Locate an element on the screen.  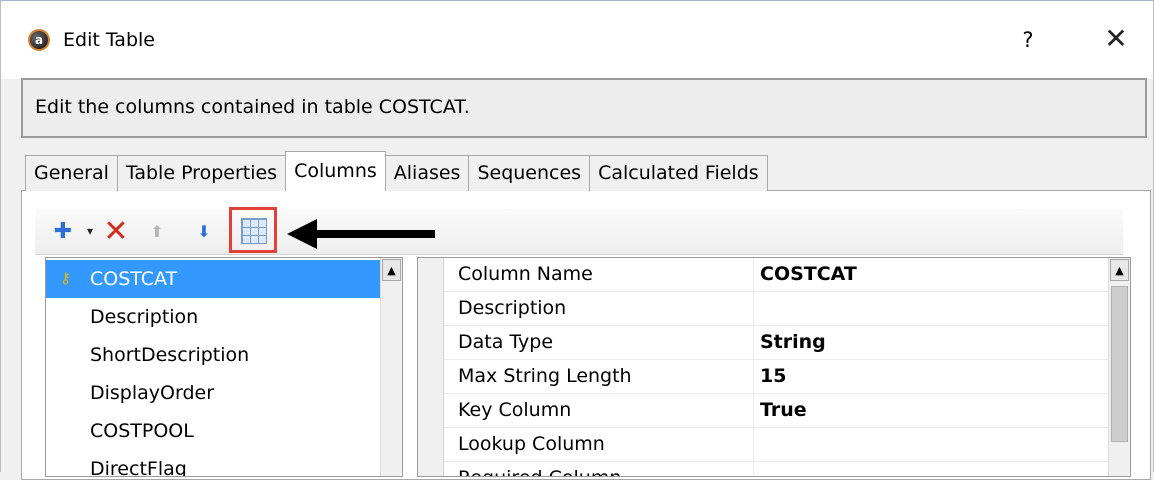
property-row: Column Name COSTCAT is located at coordinates (776, 275).